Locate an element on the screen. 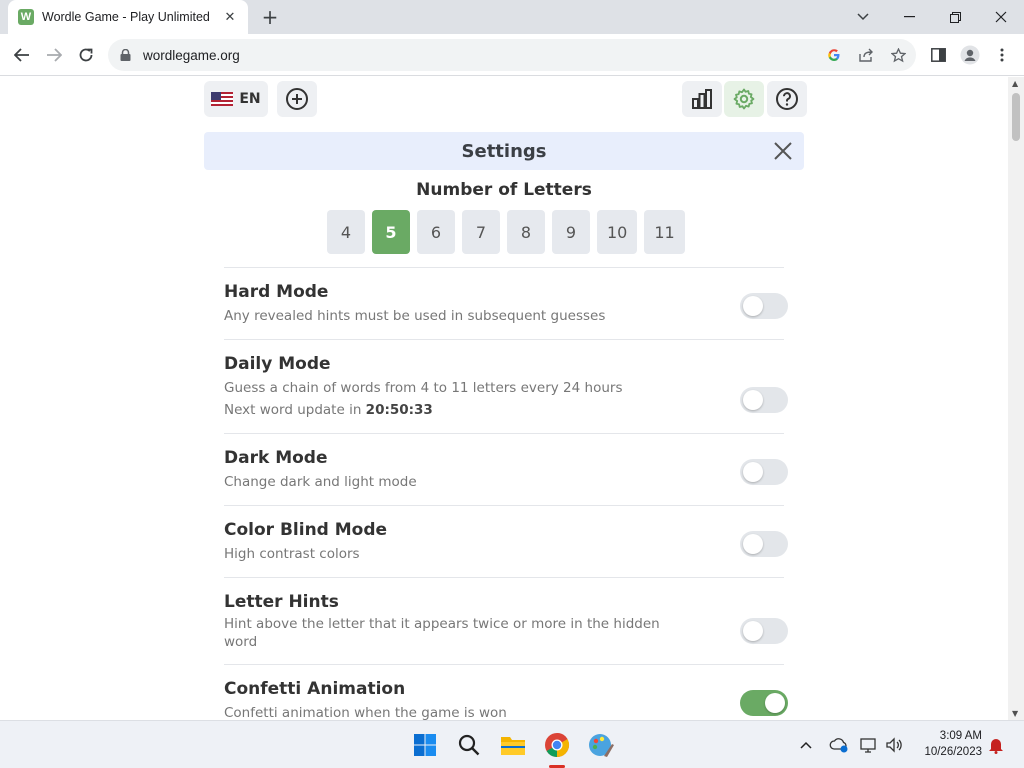 The height and width of the screenshot is (768, 1024). countdown-label: Next word update in is located at coordinates (295, 410).